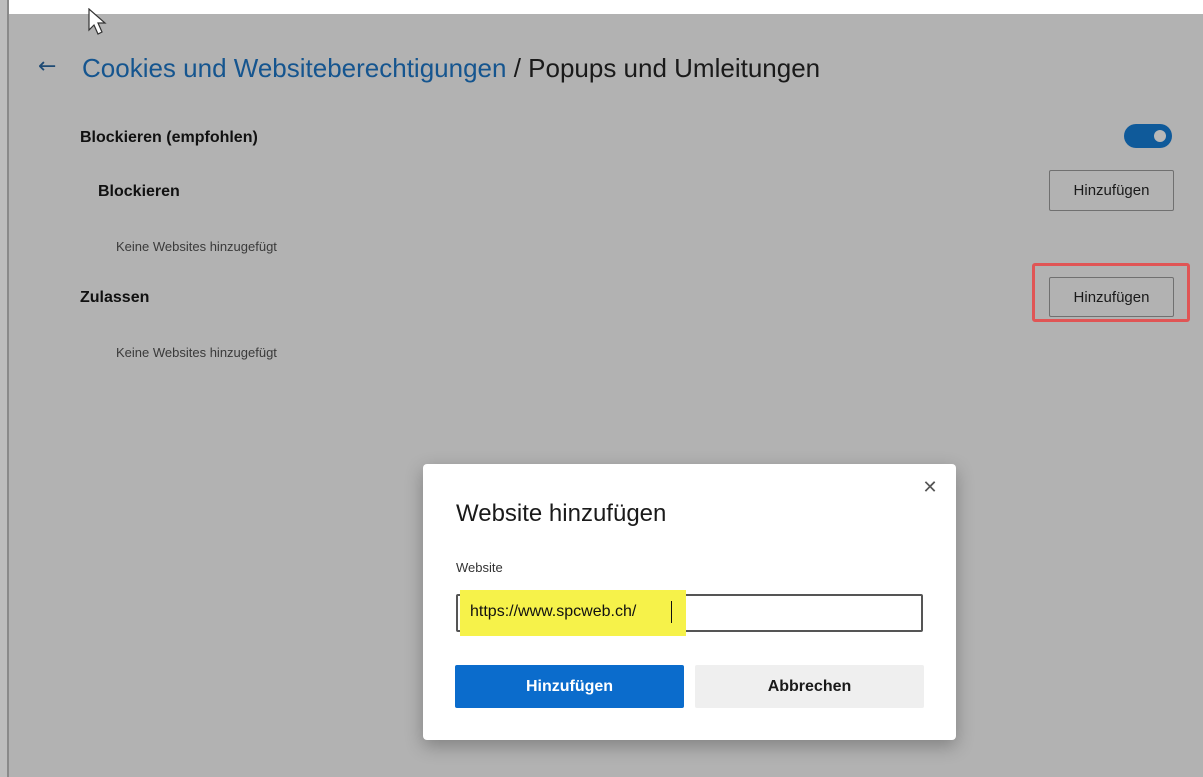 The image size is (1203, 777). Describe the element at coordinates (1111, 190) in the screenshot. I see `block-add-button: Hinzufügen` at that location.